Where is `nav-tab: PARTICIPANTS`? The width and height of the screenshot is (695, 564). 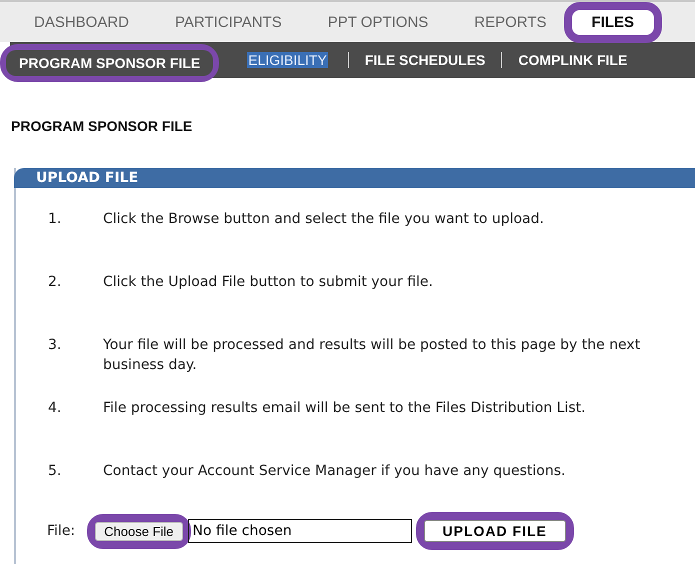 nav-tab: PARTICIPANTS is located at coordinates (228, 22).